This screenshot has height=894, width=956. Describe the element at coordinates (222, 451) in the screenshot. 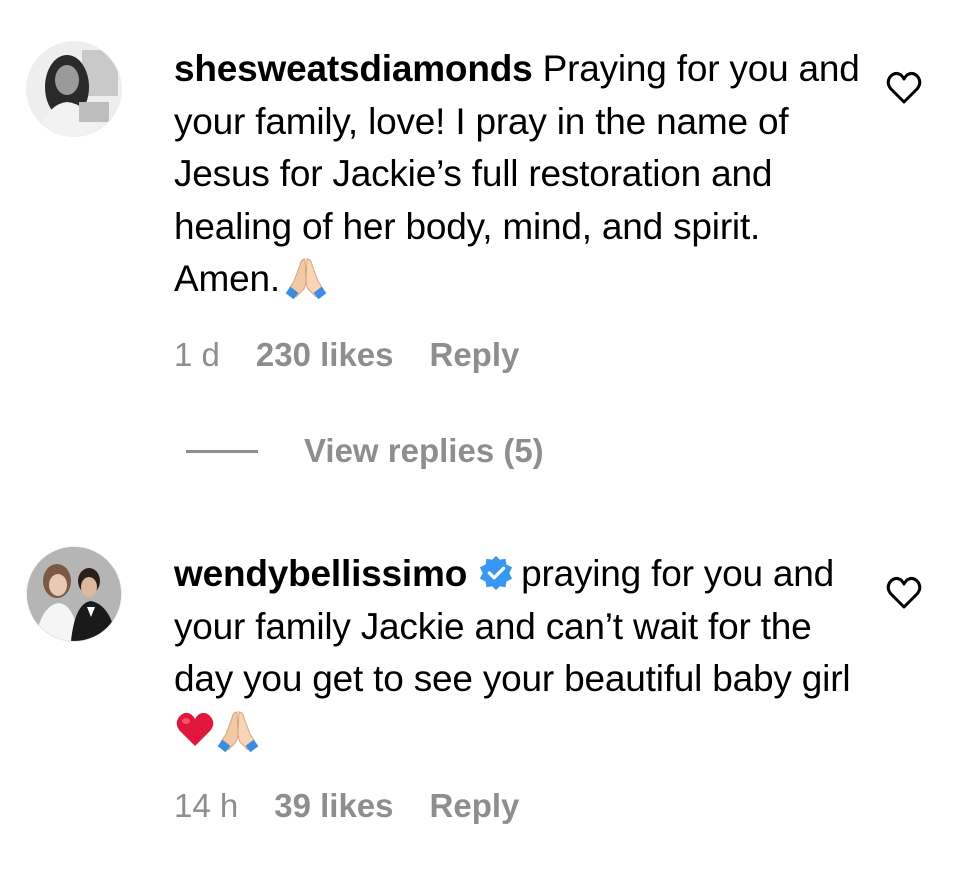

I see `view-replies-divider` at that location.